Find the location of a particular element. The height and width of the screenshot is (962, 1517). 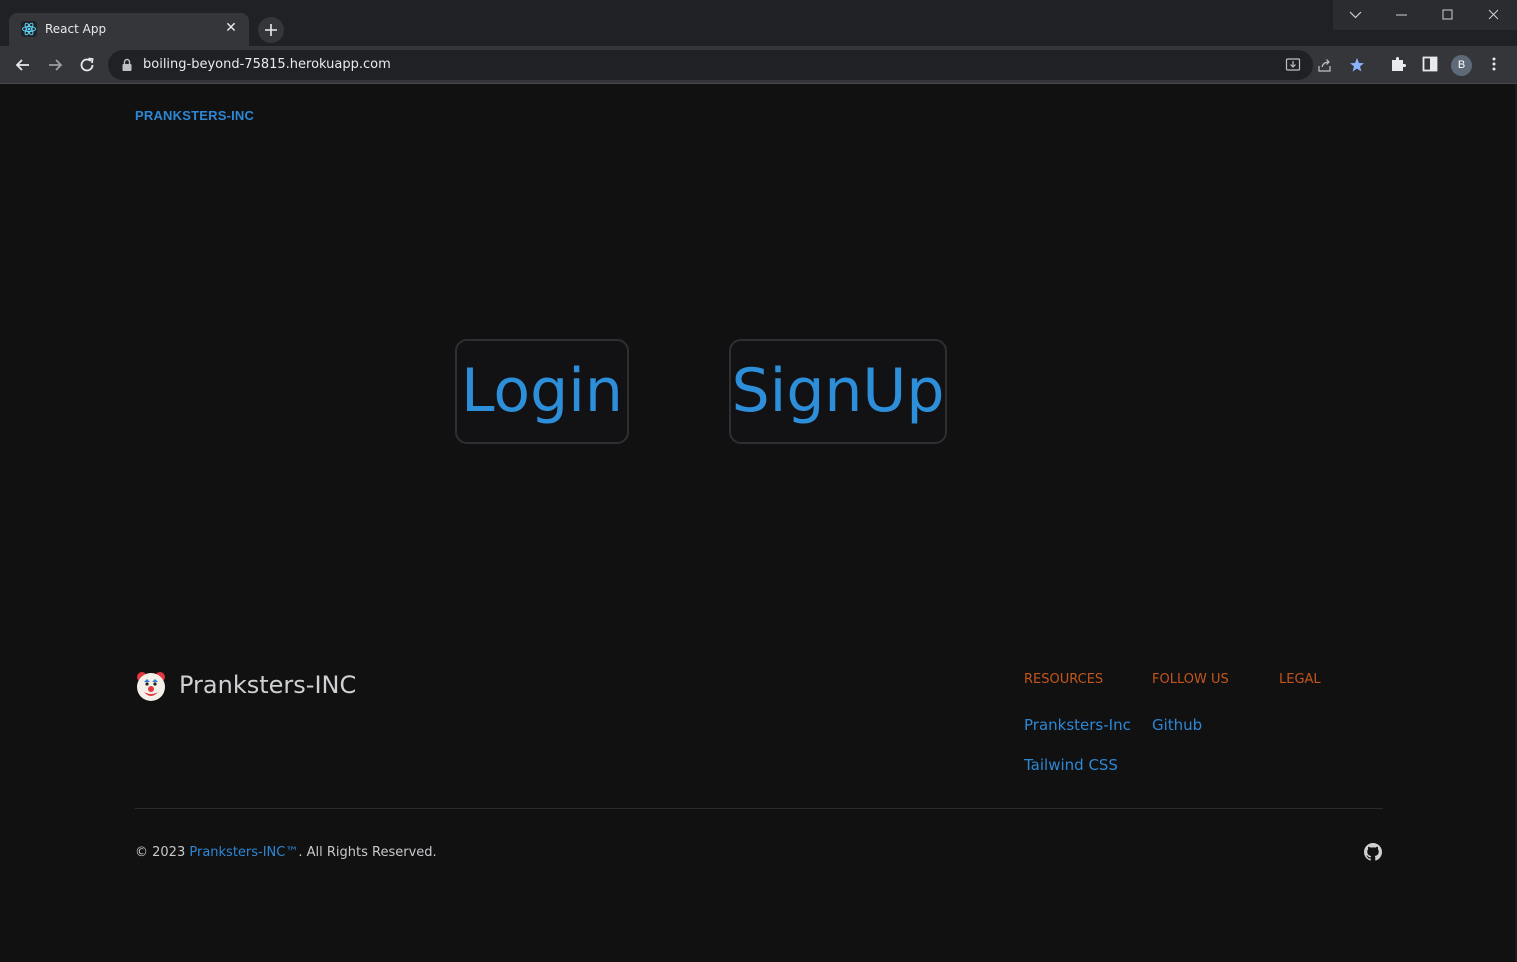

minimize-button is located at coordinates (1401, 15).